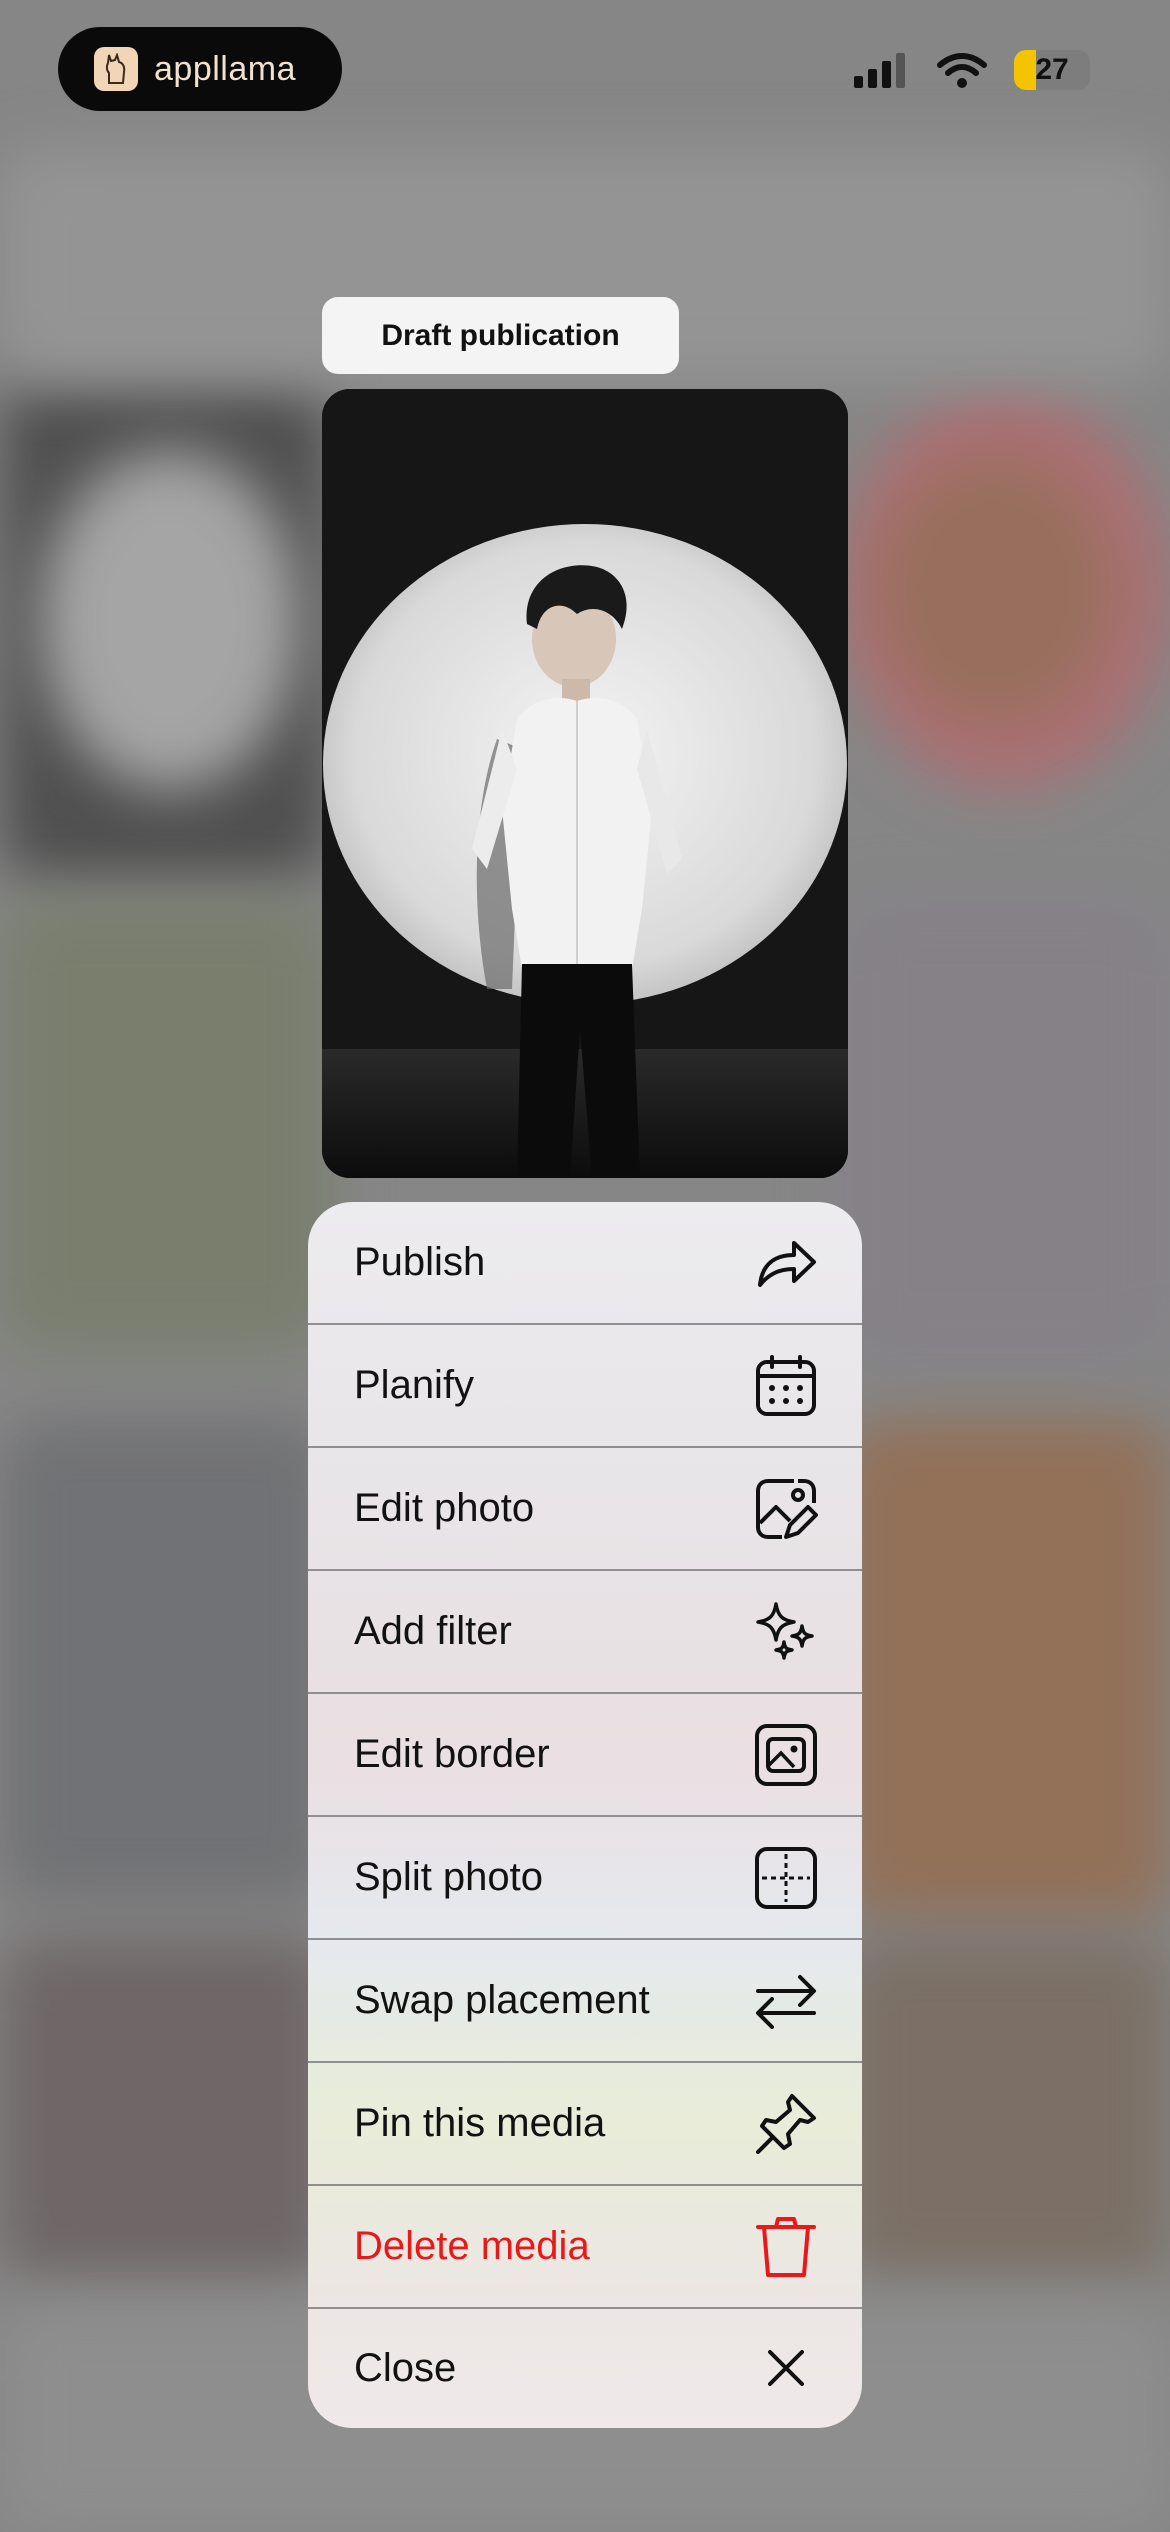 The image size is (1170, 2532). What do you see at coordinates (405, 2367) in the screenshot?
I see `menu-item-label: Close` at bounding box center [405, 2367].